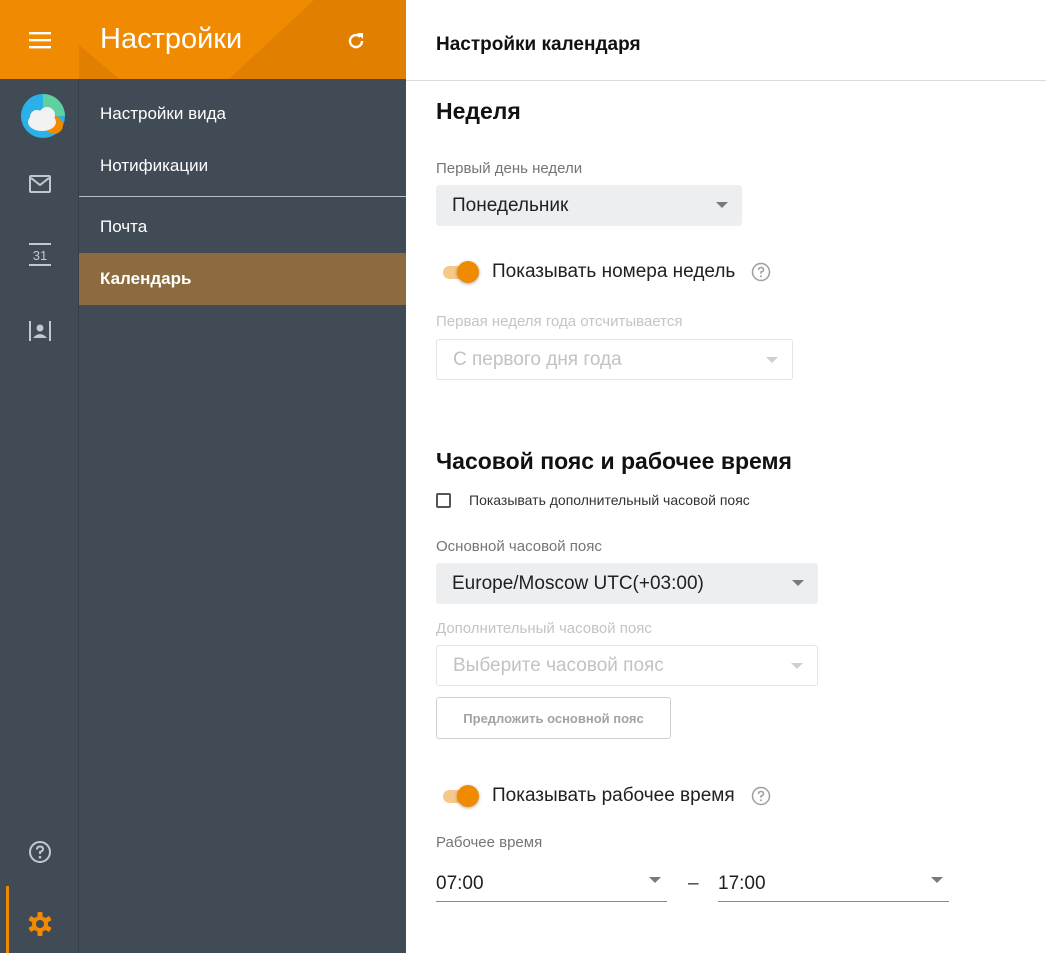 Image resolution: width=1046 pixels, height=953 pixels. What do you see at coordinates (171, 39) in the screenshot?
I see `nav-title: Настройки` at bounding box center [171, 39].